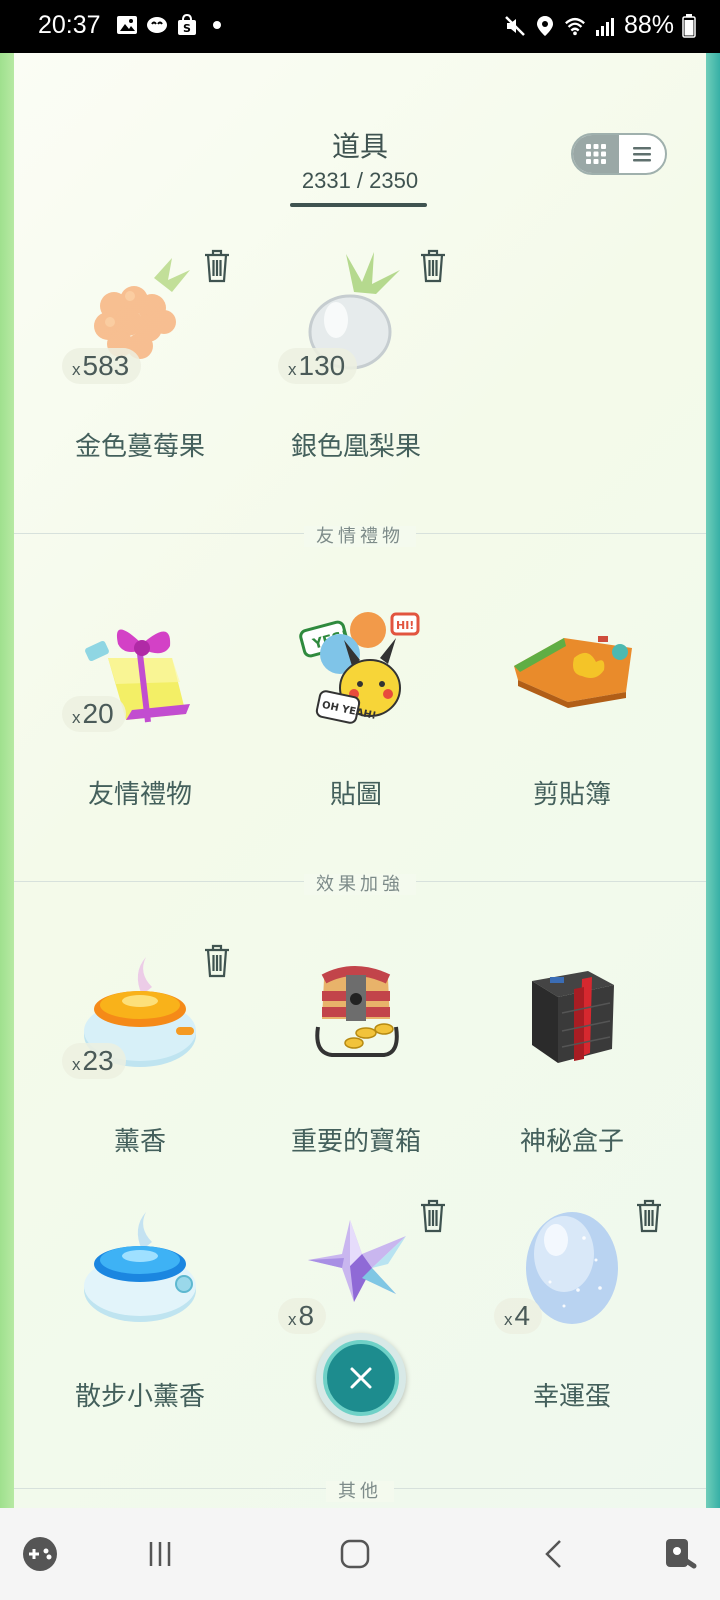 This screenshot has height=1600, width=720. I want to click on section-label: 其他, so click(360, 1490).